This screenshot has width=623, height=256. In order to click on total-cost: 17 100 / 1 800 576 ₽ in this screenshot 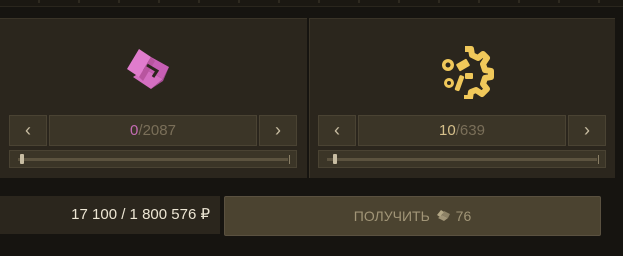, I will do `click(110, 215)`.